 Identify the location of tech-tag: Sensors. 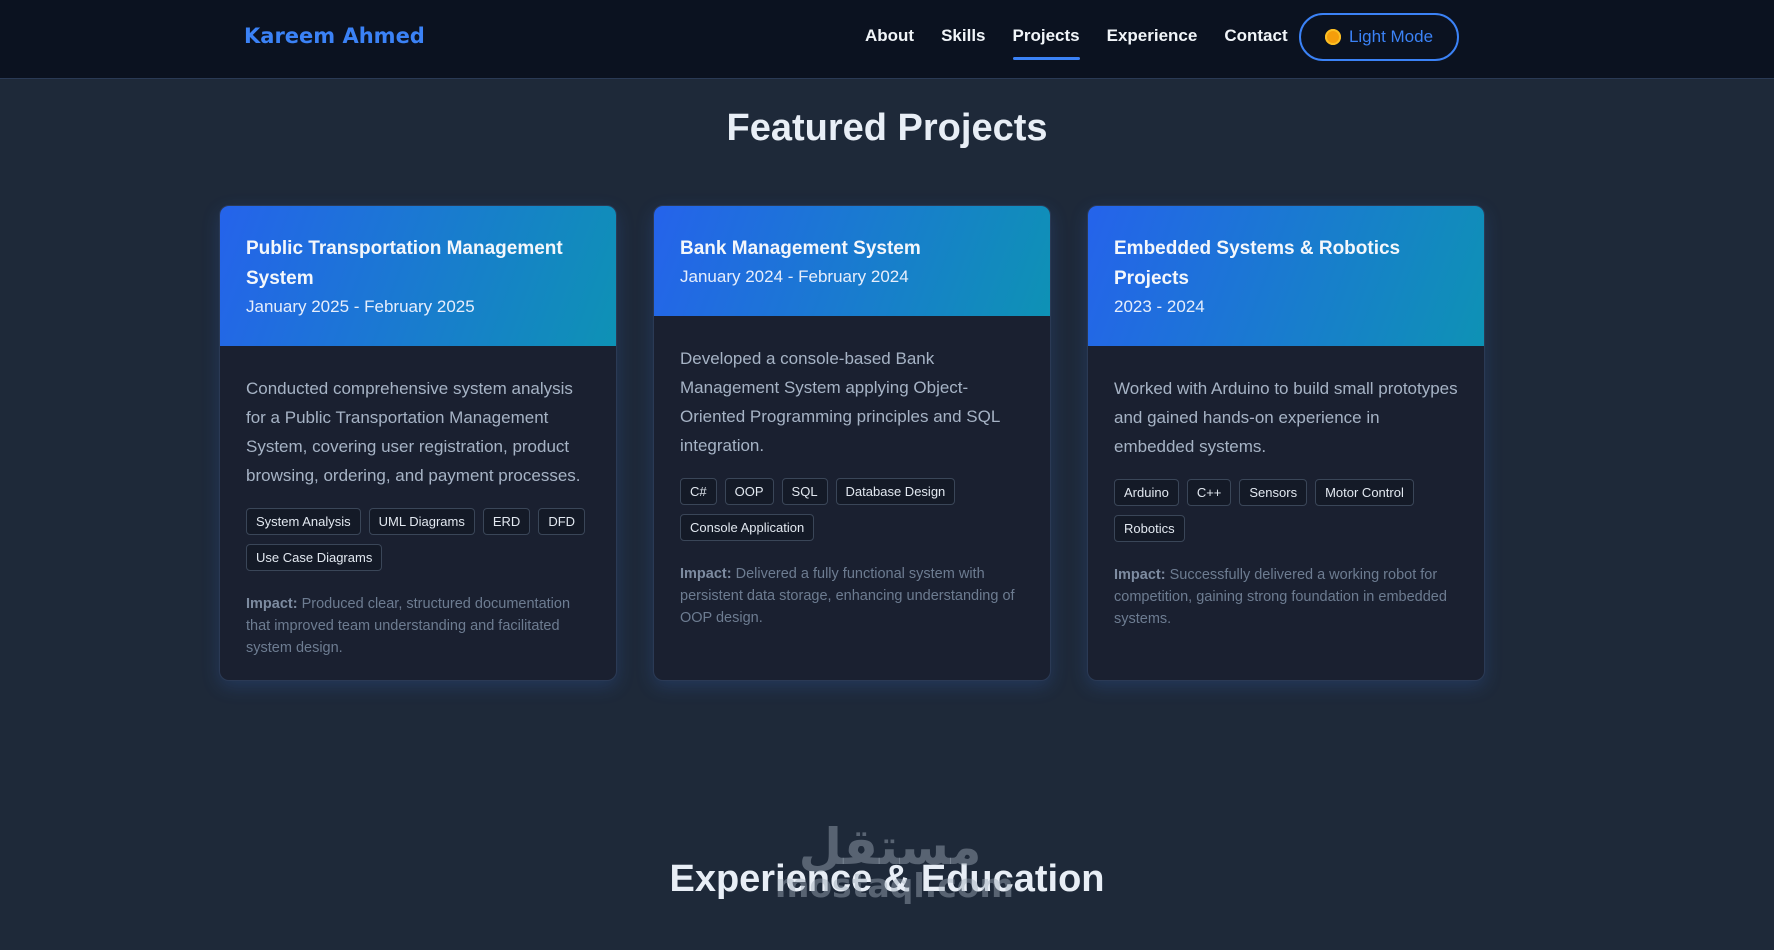
(1273, 492).